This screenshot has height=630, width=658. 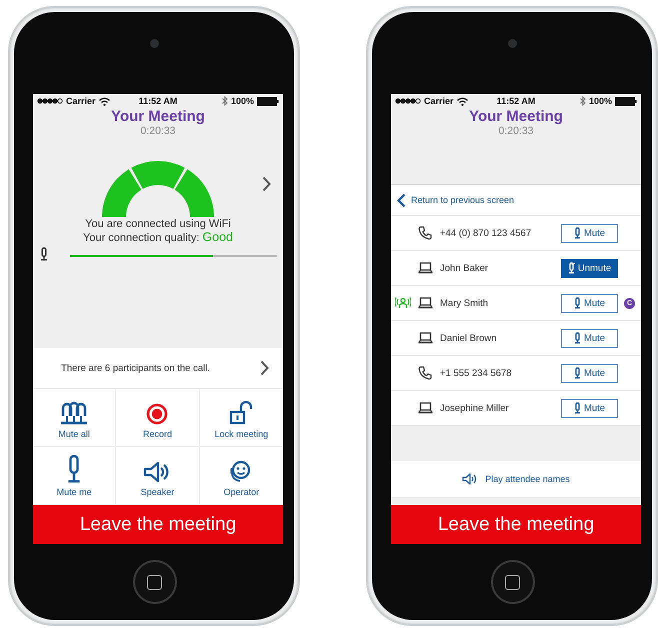 What do you see at coordinates (158, 189) in the screenshot?
I see `connection-gauge-icon` at bounding box center [158, 189].